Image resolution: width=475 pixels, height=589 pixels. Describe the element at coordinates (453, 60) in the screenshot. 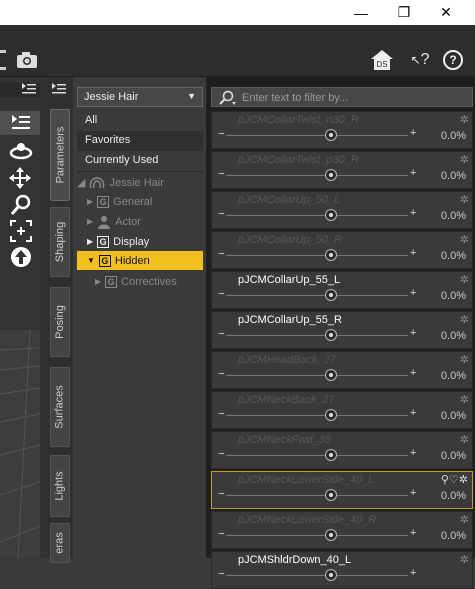

I see `help-icon: ?` at that location.